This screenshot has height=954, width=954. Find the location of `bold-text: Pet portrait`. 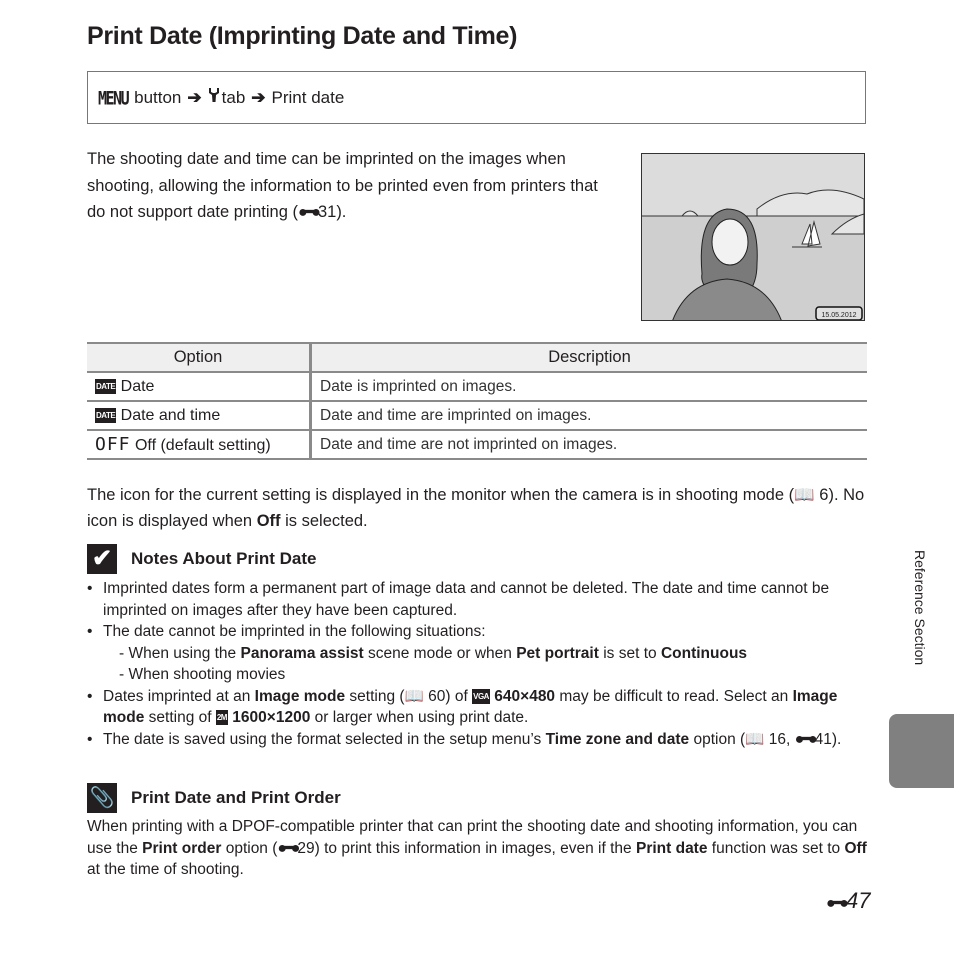

bold-text: Pet portrait is located at coordinates (557, 653).